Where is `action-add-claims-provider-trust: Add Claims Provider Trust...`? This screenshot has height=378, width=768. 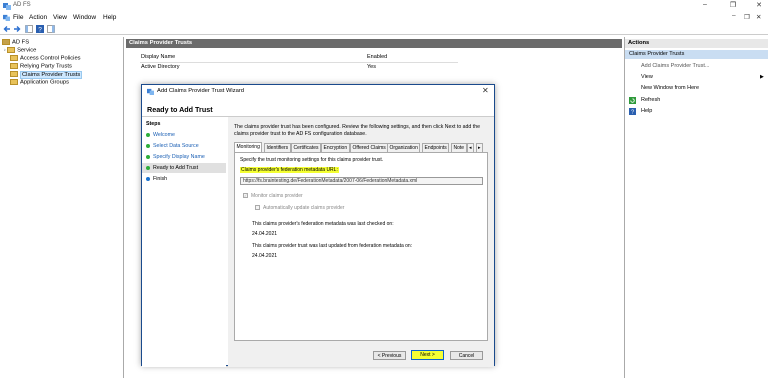
action-add-claims-provider-trust: Add Claims Provider Trust... is located at coordinates (696, 66).